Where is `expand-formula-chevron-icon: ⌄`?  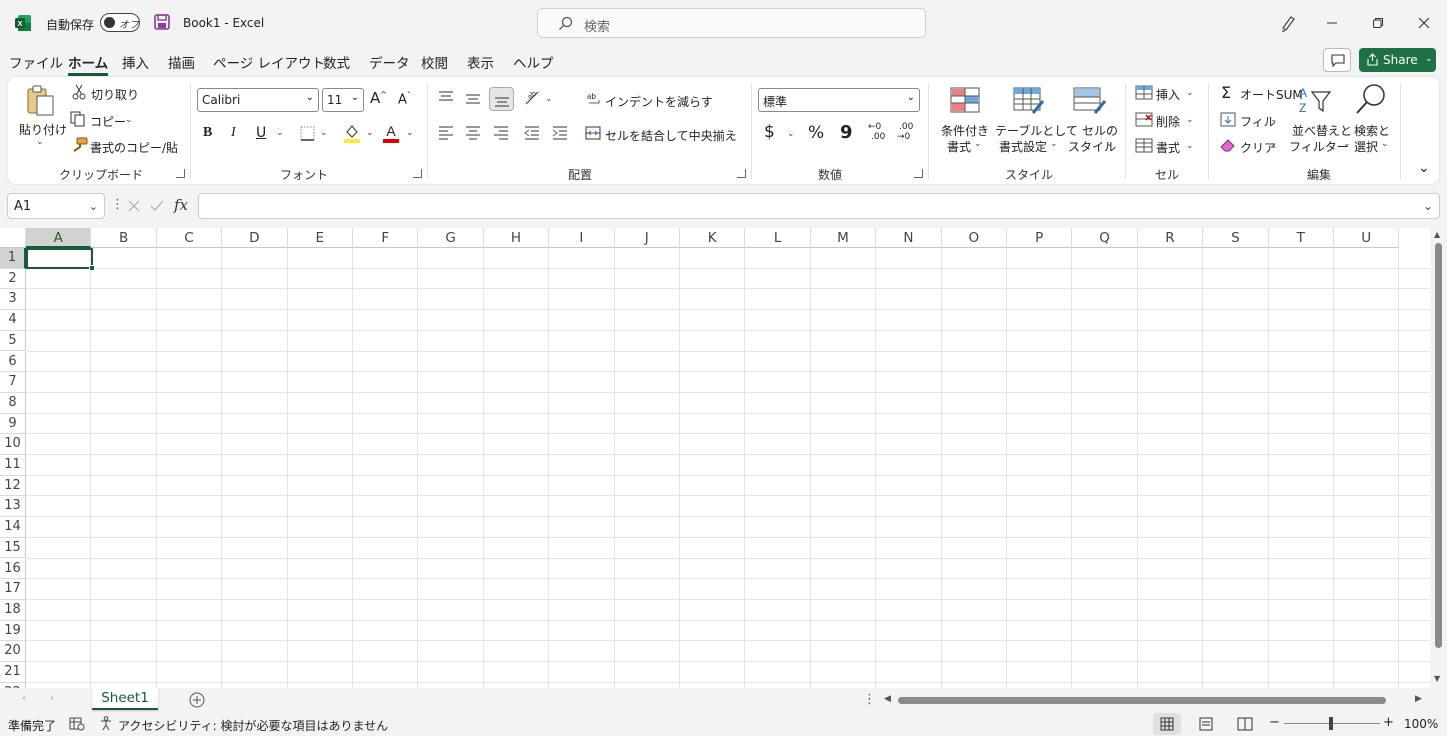 expand-formula-chevron-icon: ⌄ is located at coordinates (1428, 206).